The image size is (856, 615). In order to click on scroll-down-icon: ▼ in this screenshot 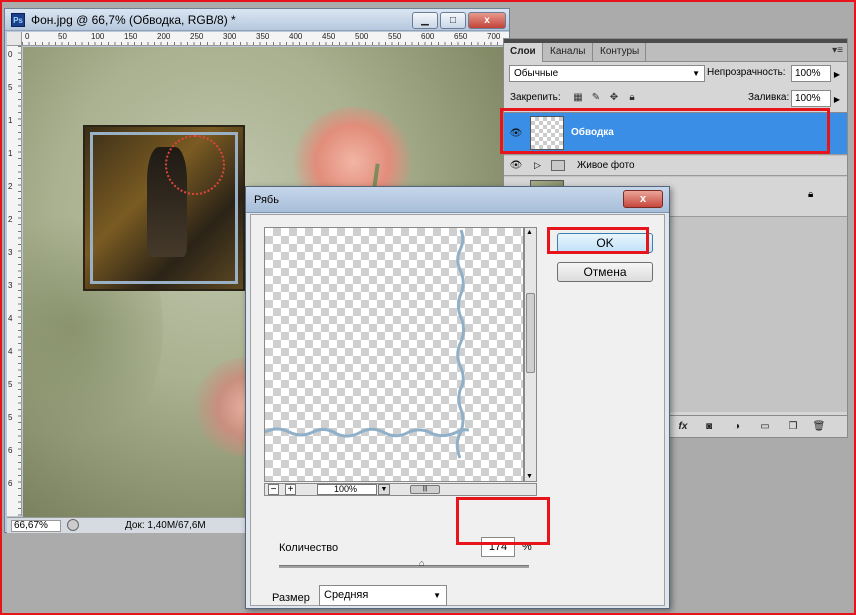, I will do `click(529, 476)`.